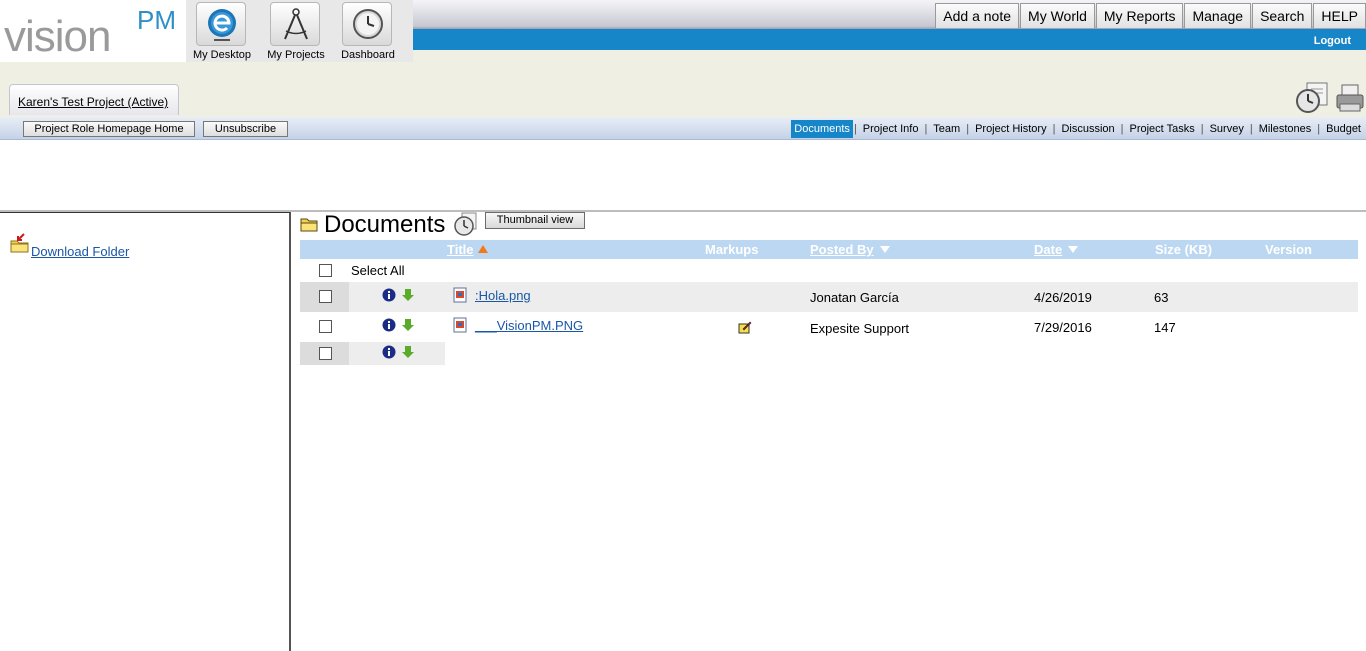 The width and height of the screenshot is (1366, 651). Describe the element at coordinates (1063, 297) in the screenshot. I see `date: 4/26/2019` at that location.